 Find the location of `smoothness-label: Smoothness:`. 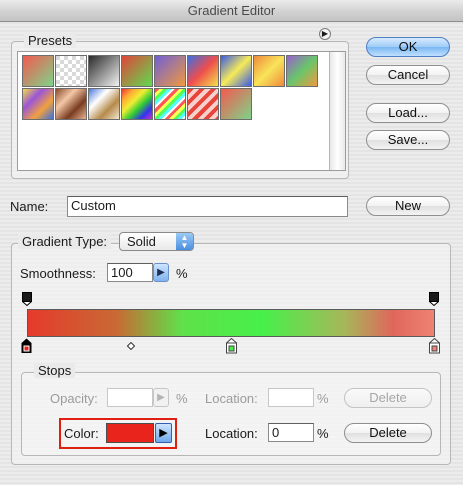

smoothness-label: Smoothness: is located at coordinates (58, 273).